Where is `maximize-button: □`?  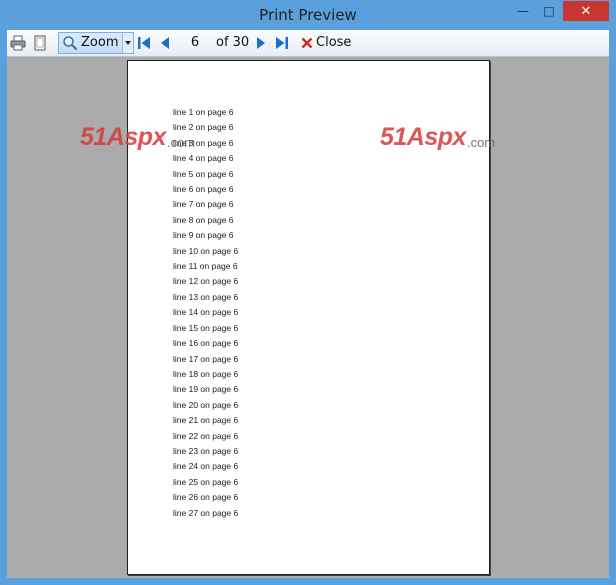 maximize-button: □ is located at coordinates (549, 11).